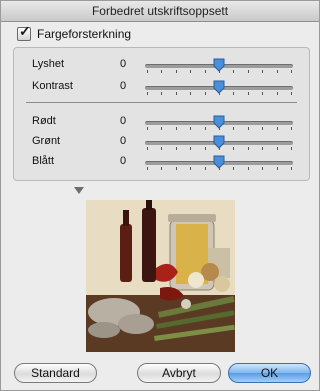 Image resolution: width=320 pixels, height=391 pixels. What do you see at coordinates (123, 64) in the screenshot?
I see `brightness-value: 0` at bounding box center [123, 64].